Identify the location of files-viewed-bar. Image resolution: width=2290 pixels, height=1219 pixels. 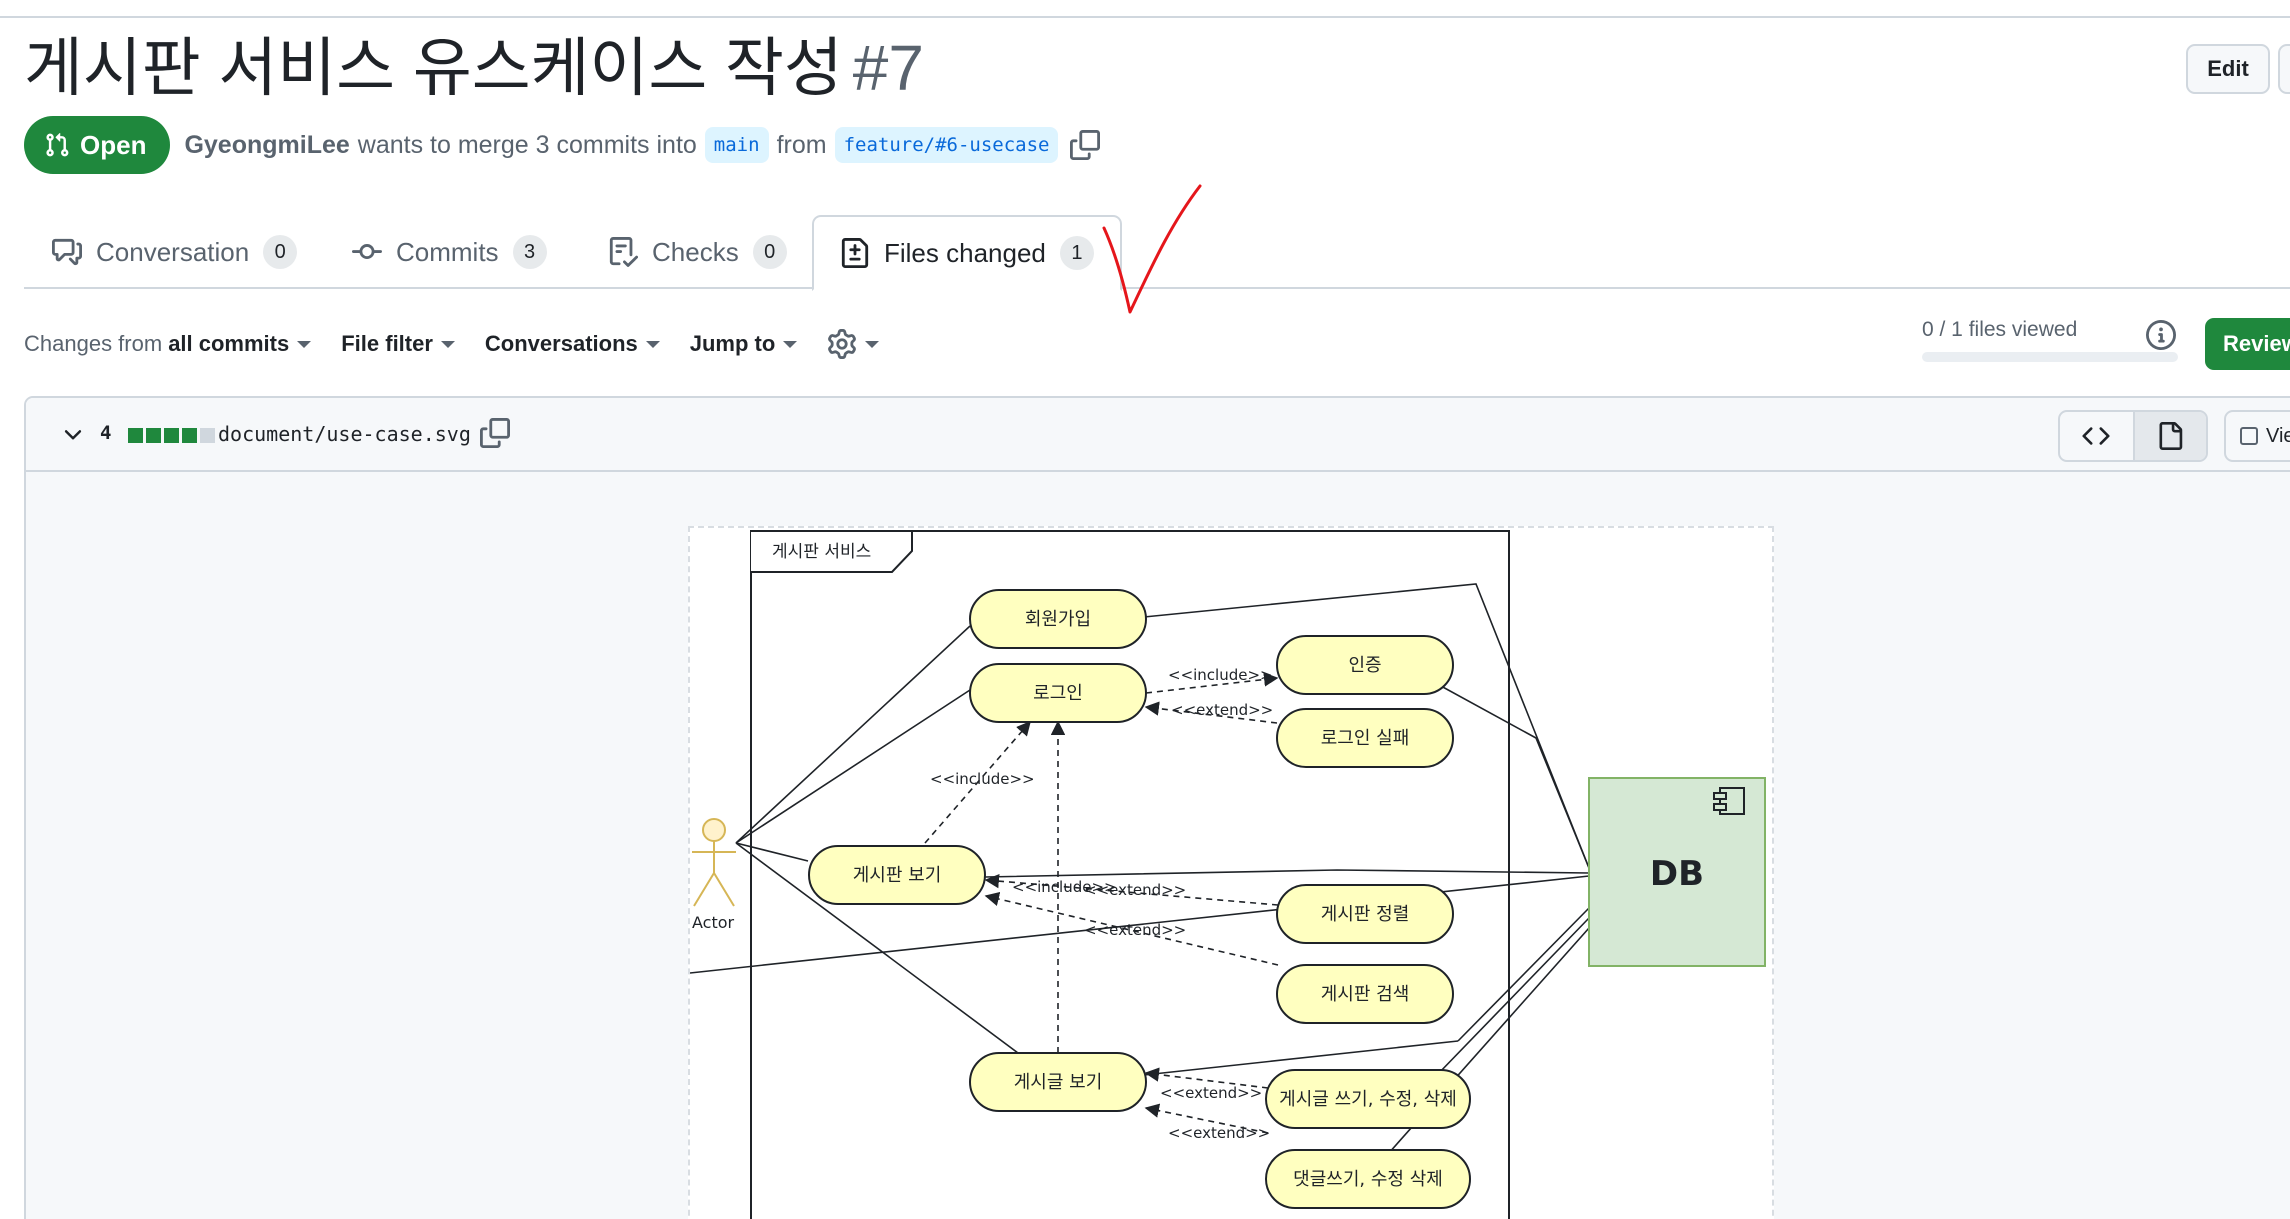
(2050, 357).